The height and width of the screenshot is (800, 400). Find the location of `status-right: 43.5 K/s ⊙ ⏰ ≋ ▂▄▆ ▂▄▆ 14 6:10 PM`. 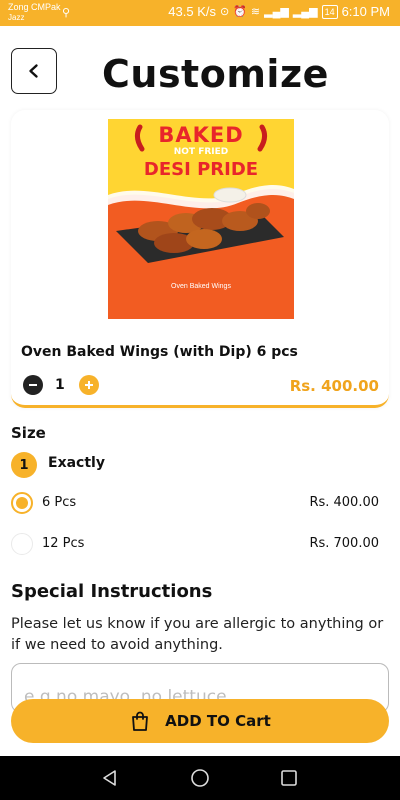

status-right: 43.5 K/s ⊙ ⏰ ≋ ▂▄▆ ▂▄▆ 14 6:10 PM is located at coordinates (279, 11).